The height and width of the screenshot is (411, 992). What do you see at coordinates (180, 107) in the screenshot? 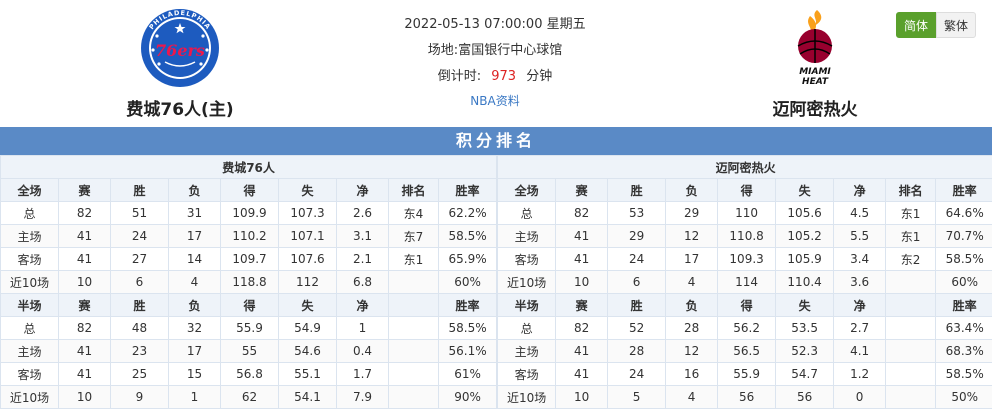
I see `home-team-name: 费城76人(主)` at bounding box center [180, 107].